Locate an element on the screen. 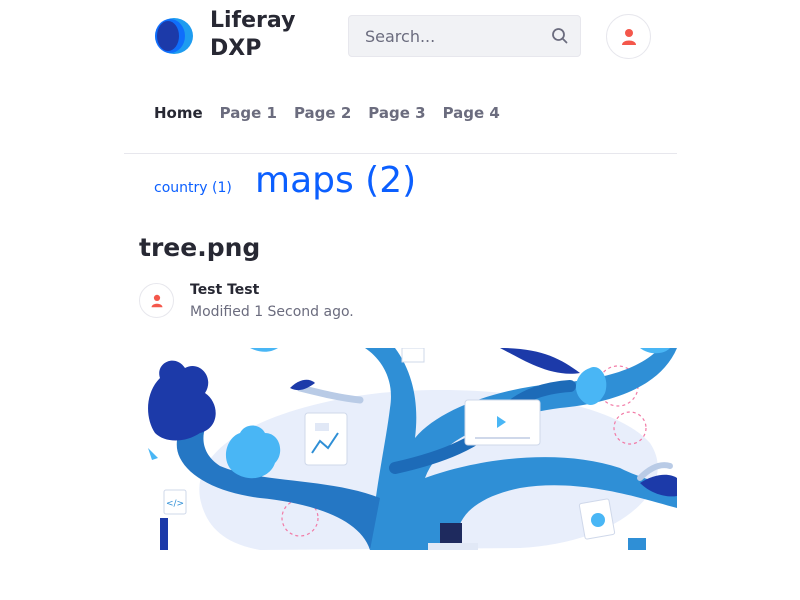 This screenshot has width=800, height=600. main-navigation: Home Page 1 Page 2 Page 3 Page 4 is located at coordinates (335, 113).